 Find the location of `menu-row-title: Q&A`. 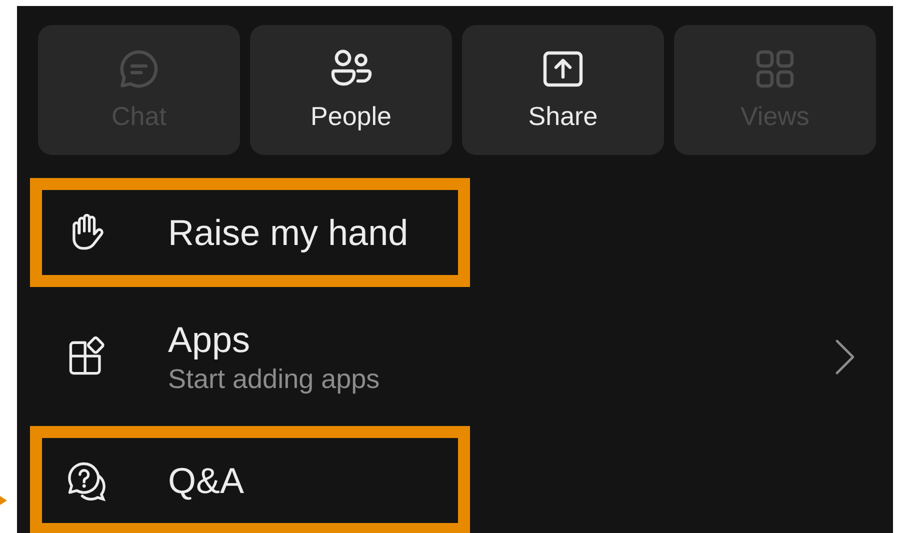

menu-row-title: Q&A is located at coordinates (206, 480).